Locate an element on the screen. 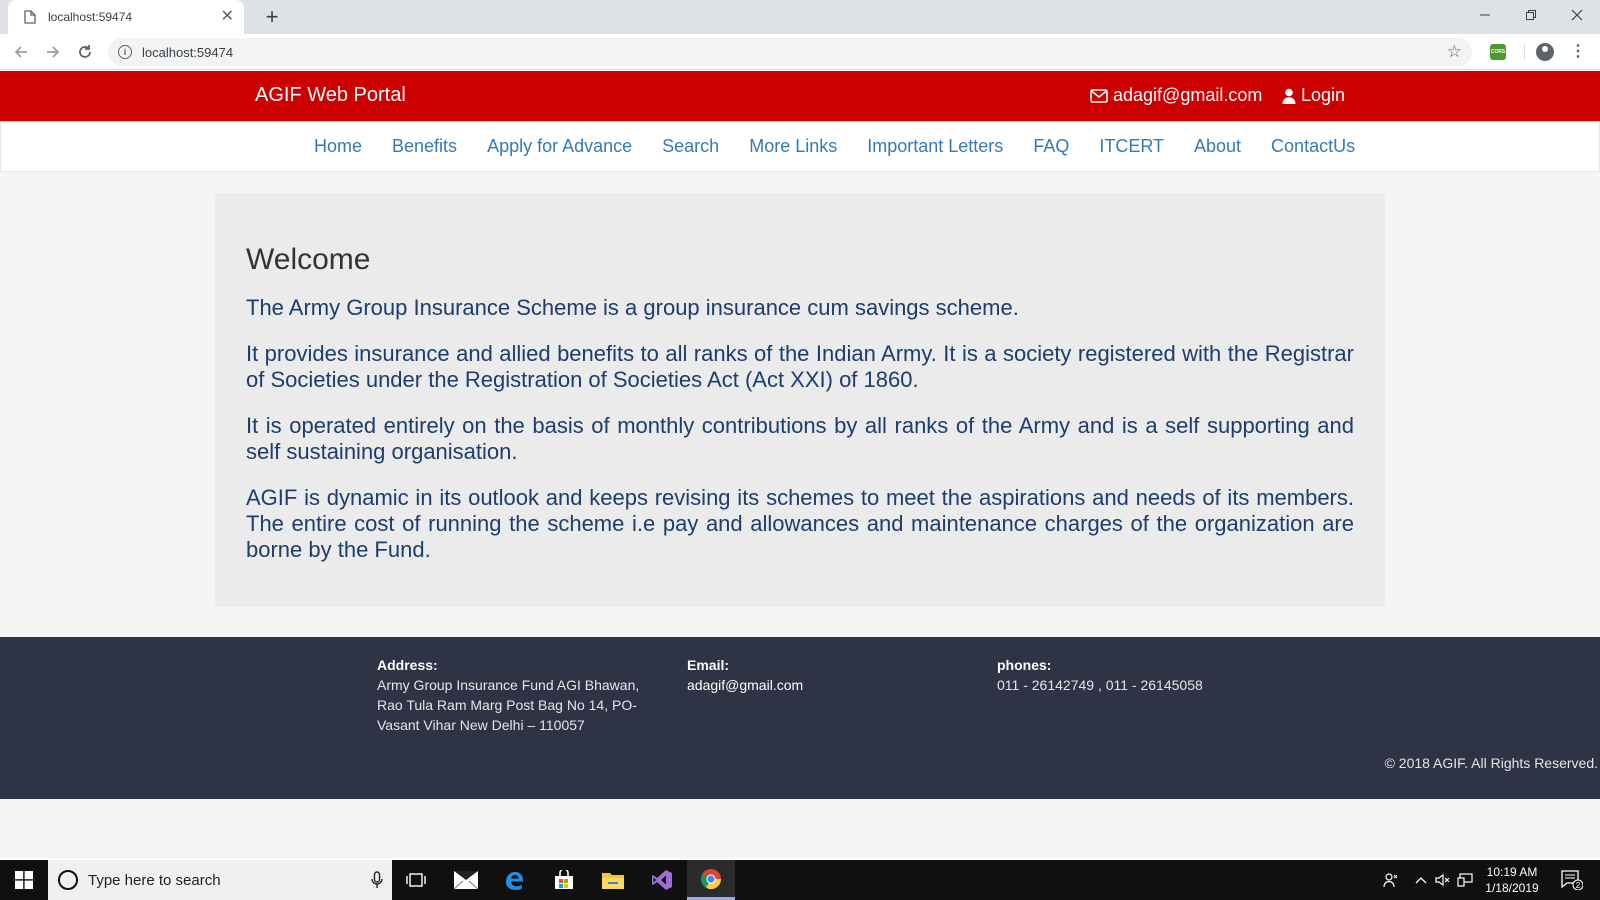 This screenshot has height=900, width=1600. show-hidden-icons-chevron-up-icon is located at coordinates (1421, 880).